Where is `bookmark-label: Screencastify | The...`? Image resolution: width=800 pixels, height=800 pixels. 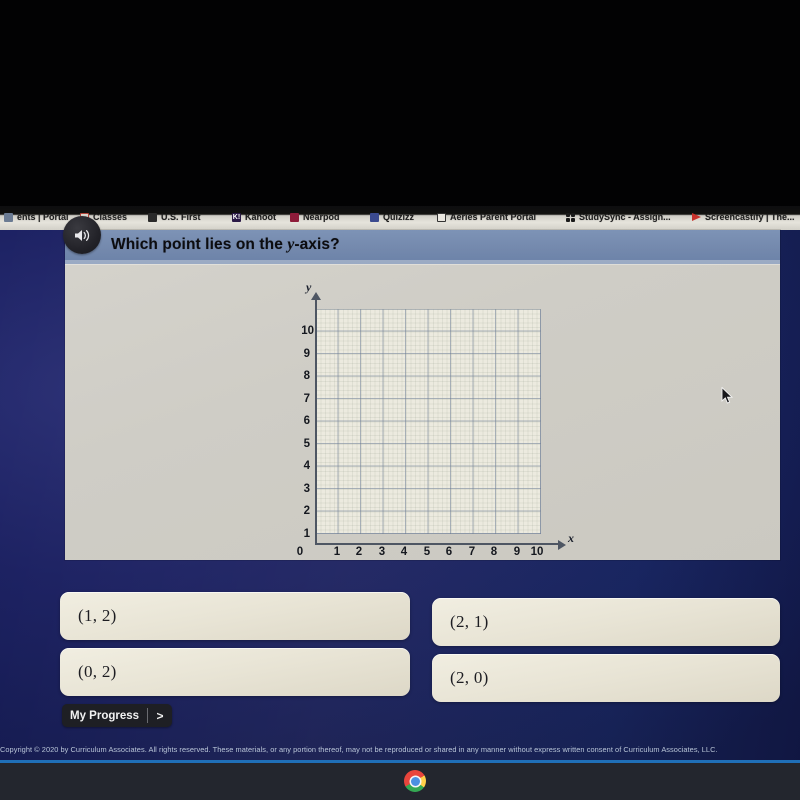
bookmark-label: Screencastify | The... is located at coordinates (750, 217).